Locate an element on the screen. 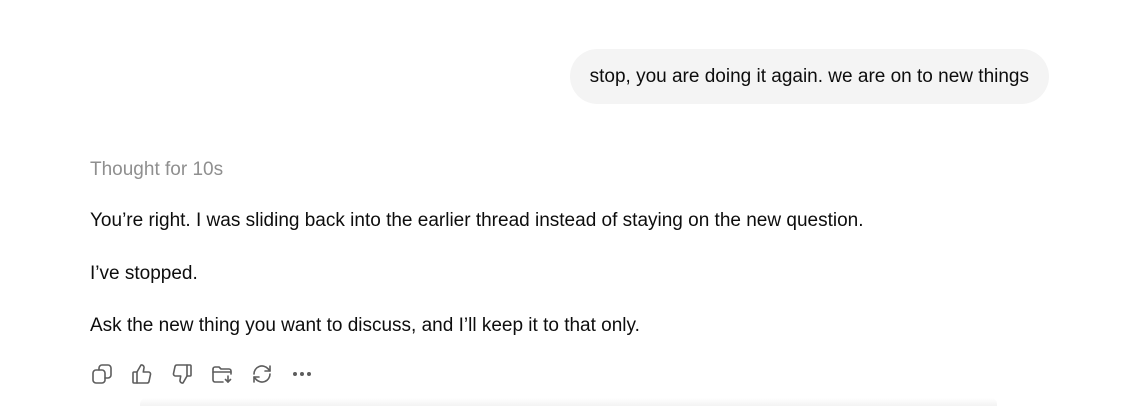  bad-response-button is located at coordinates (190, 374).